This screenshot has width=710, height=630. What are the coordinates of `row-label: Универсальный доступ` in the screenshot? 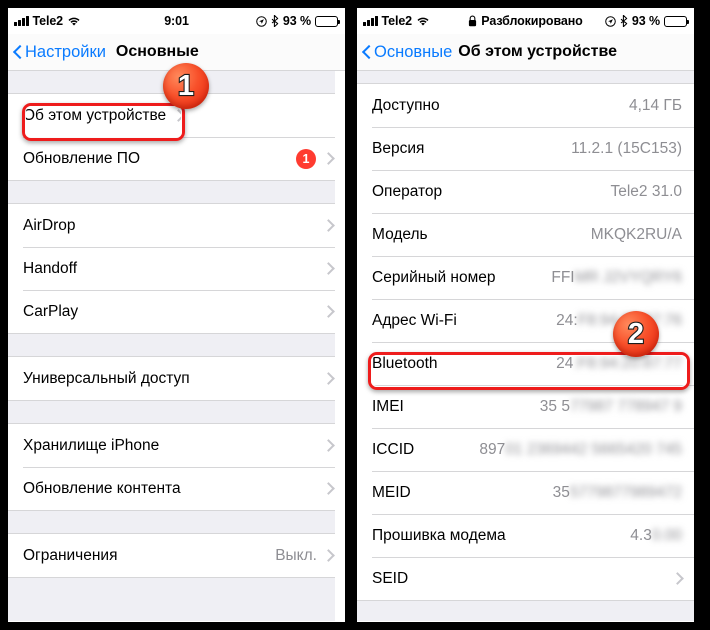 It's located at (106, 378).